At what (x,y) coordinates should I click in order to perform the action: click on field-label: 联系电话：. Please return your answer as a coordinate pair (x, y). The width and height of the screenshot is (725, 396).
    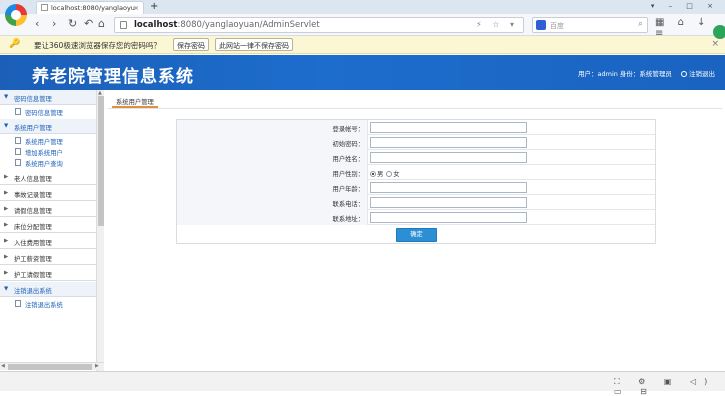
    Looking at the image, I should click on (272, 202).